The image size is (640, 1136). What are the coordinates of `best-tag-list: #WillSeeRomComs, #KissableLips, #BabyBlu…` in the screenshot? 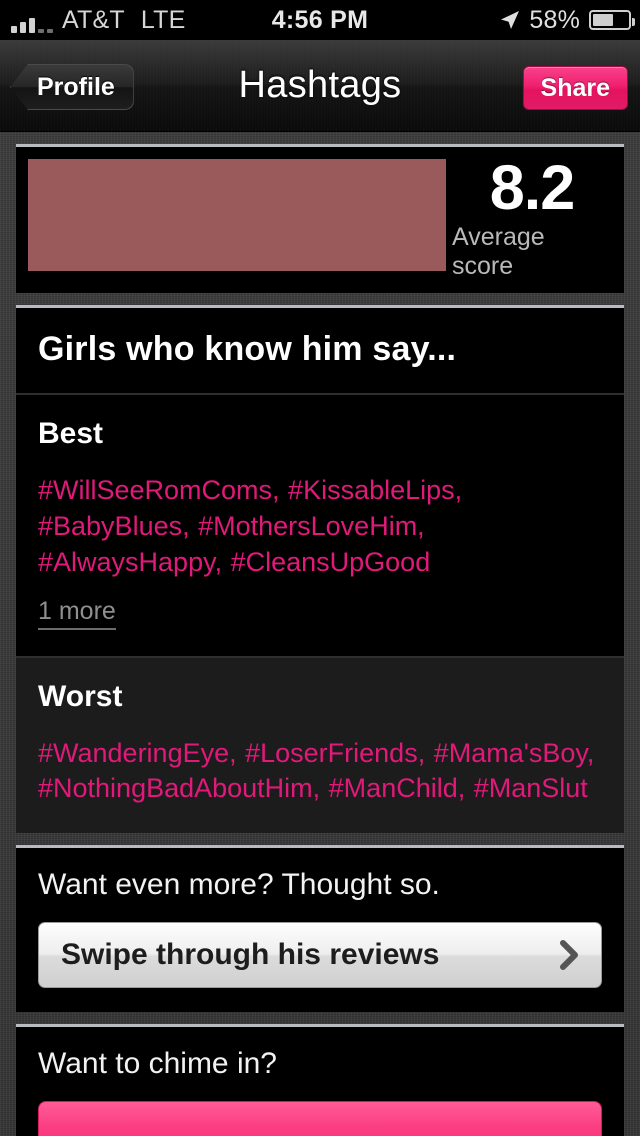 It's located at (320, 527).